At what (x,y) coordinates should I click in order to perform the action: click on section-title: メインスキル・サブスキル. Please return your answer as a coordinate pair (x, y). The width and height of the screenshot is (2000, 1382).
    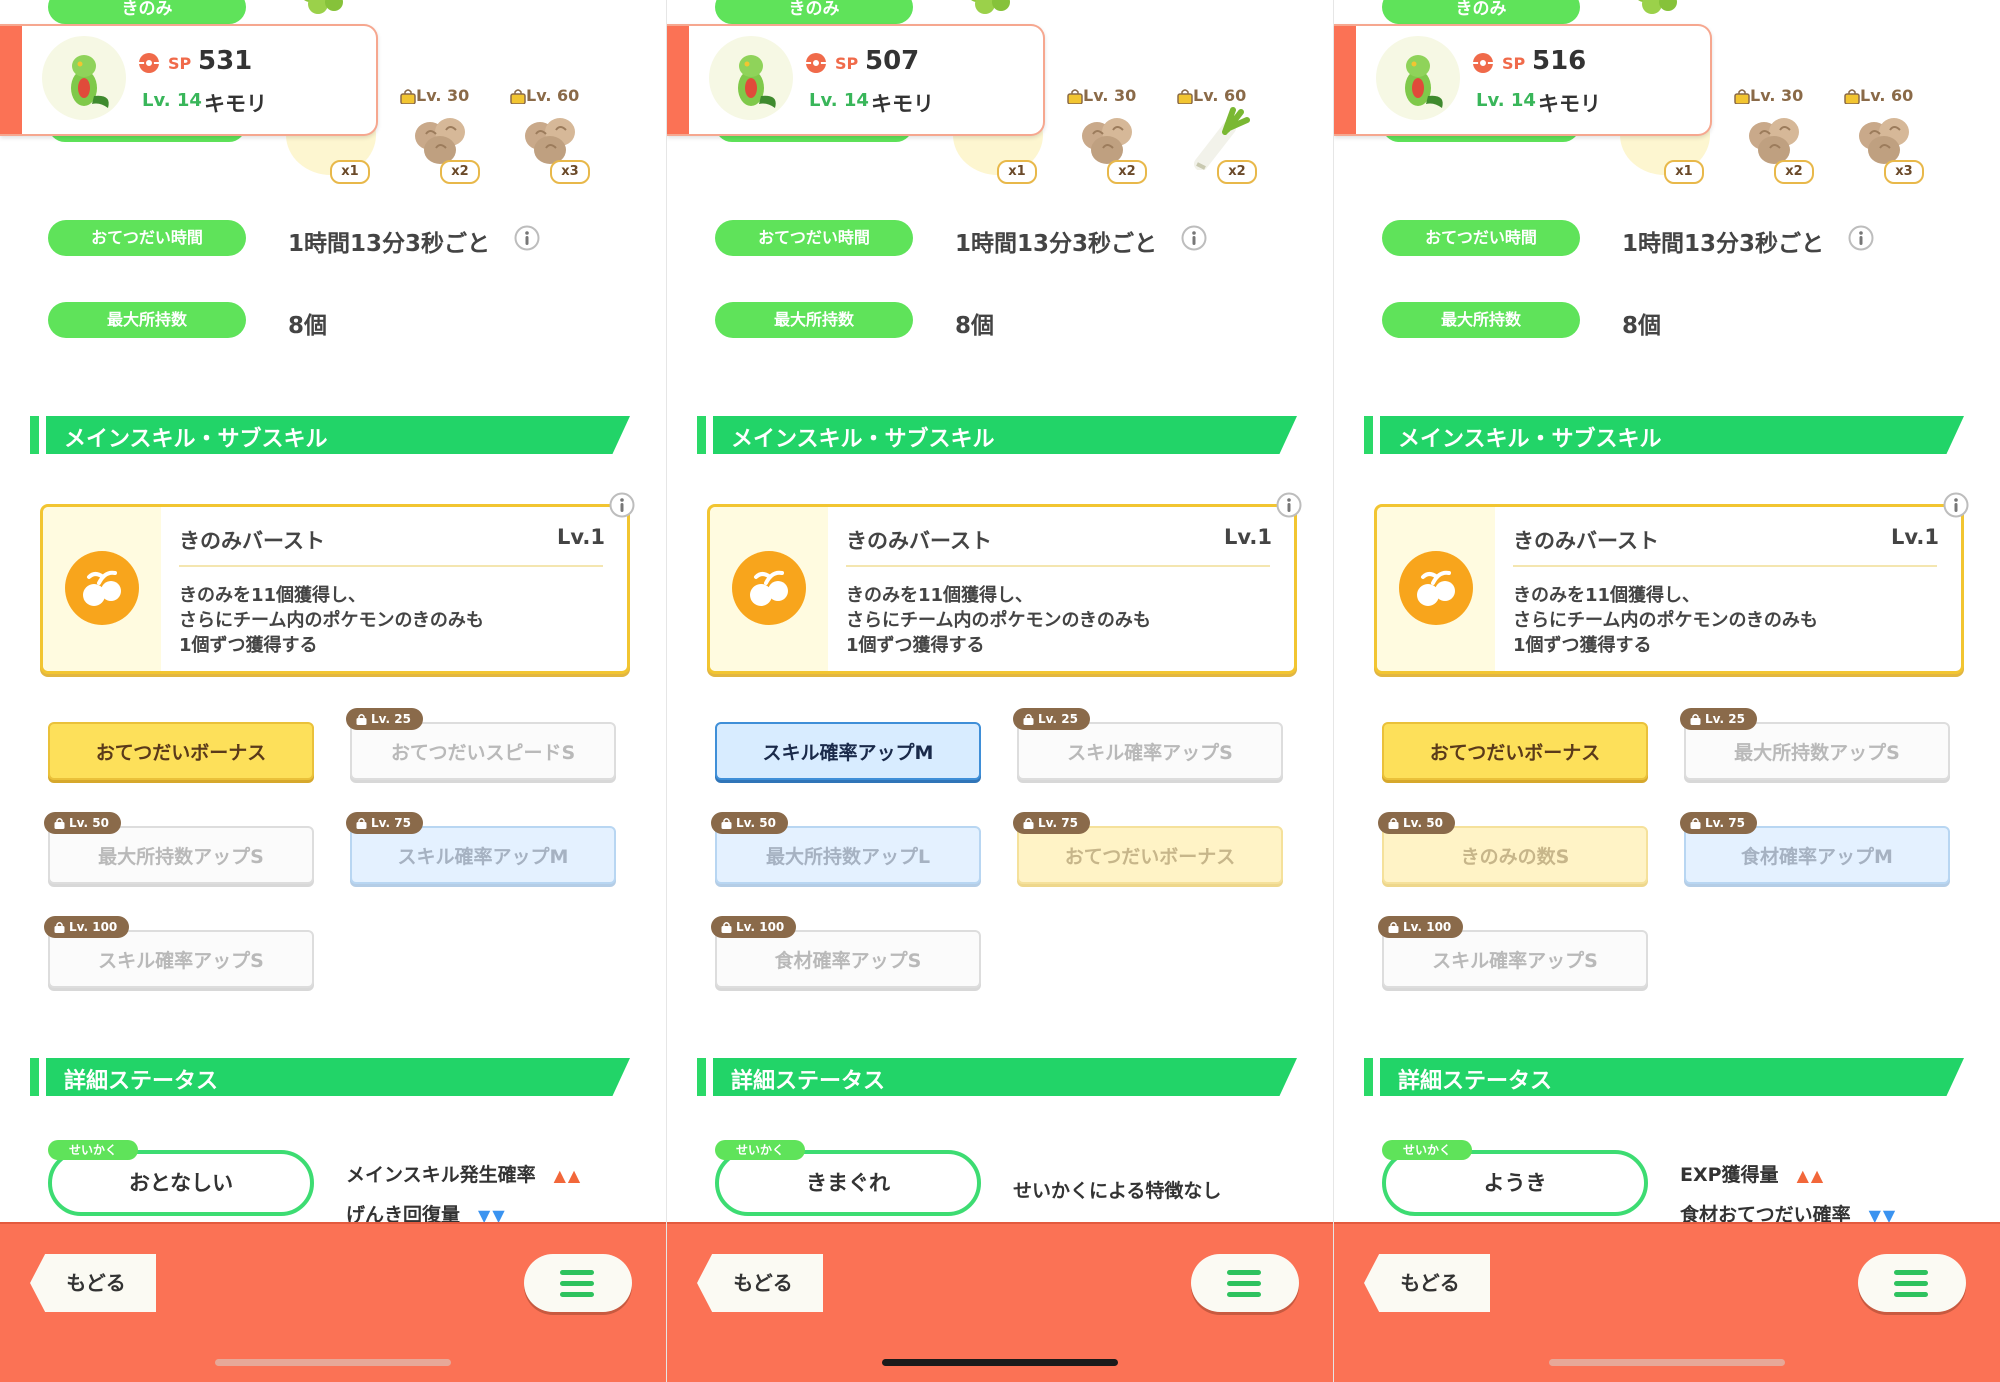
    Looking at the image, I should click on (1530, 439).